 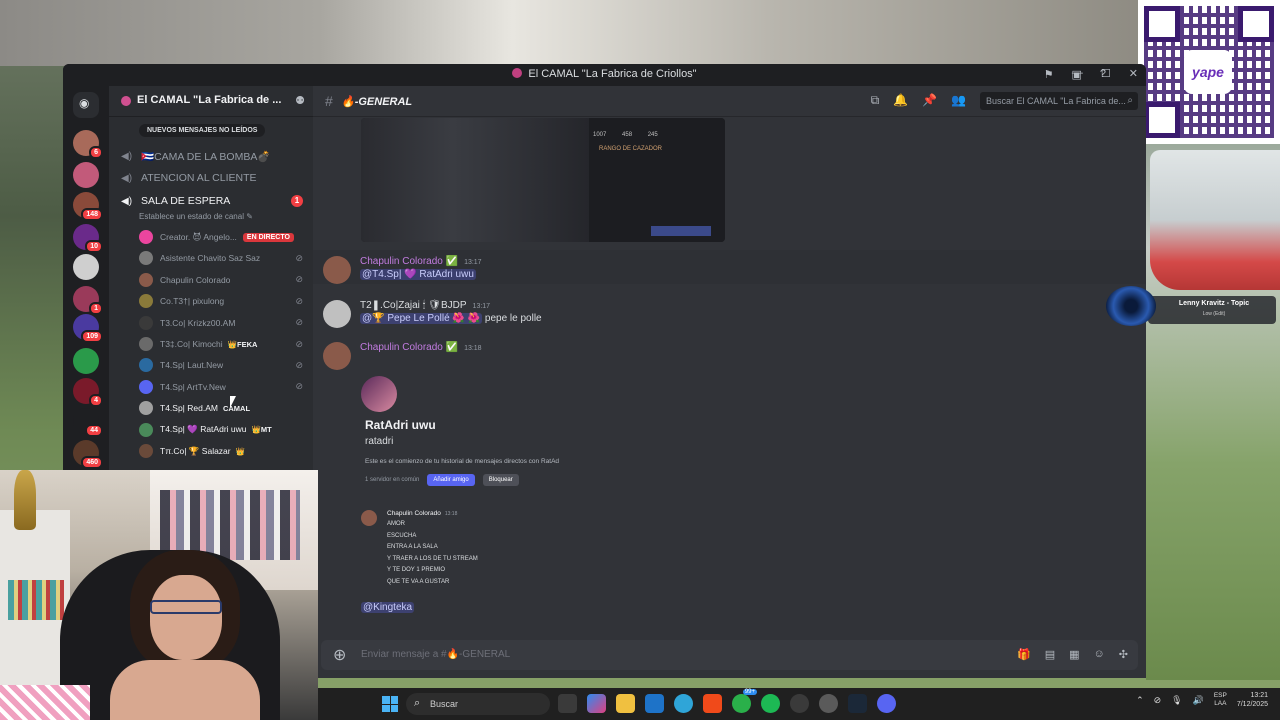 What do you see at coordinates (683, 703) in the screenshot?
I see `edge-icon` at bounding box center [683, 703].